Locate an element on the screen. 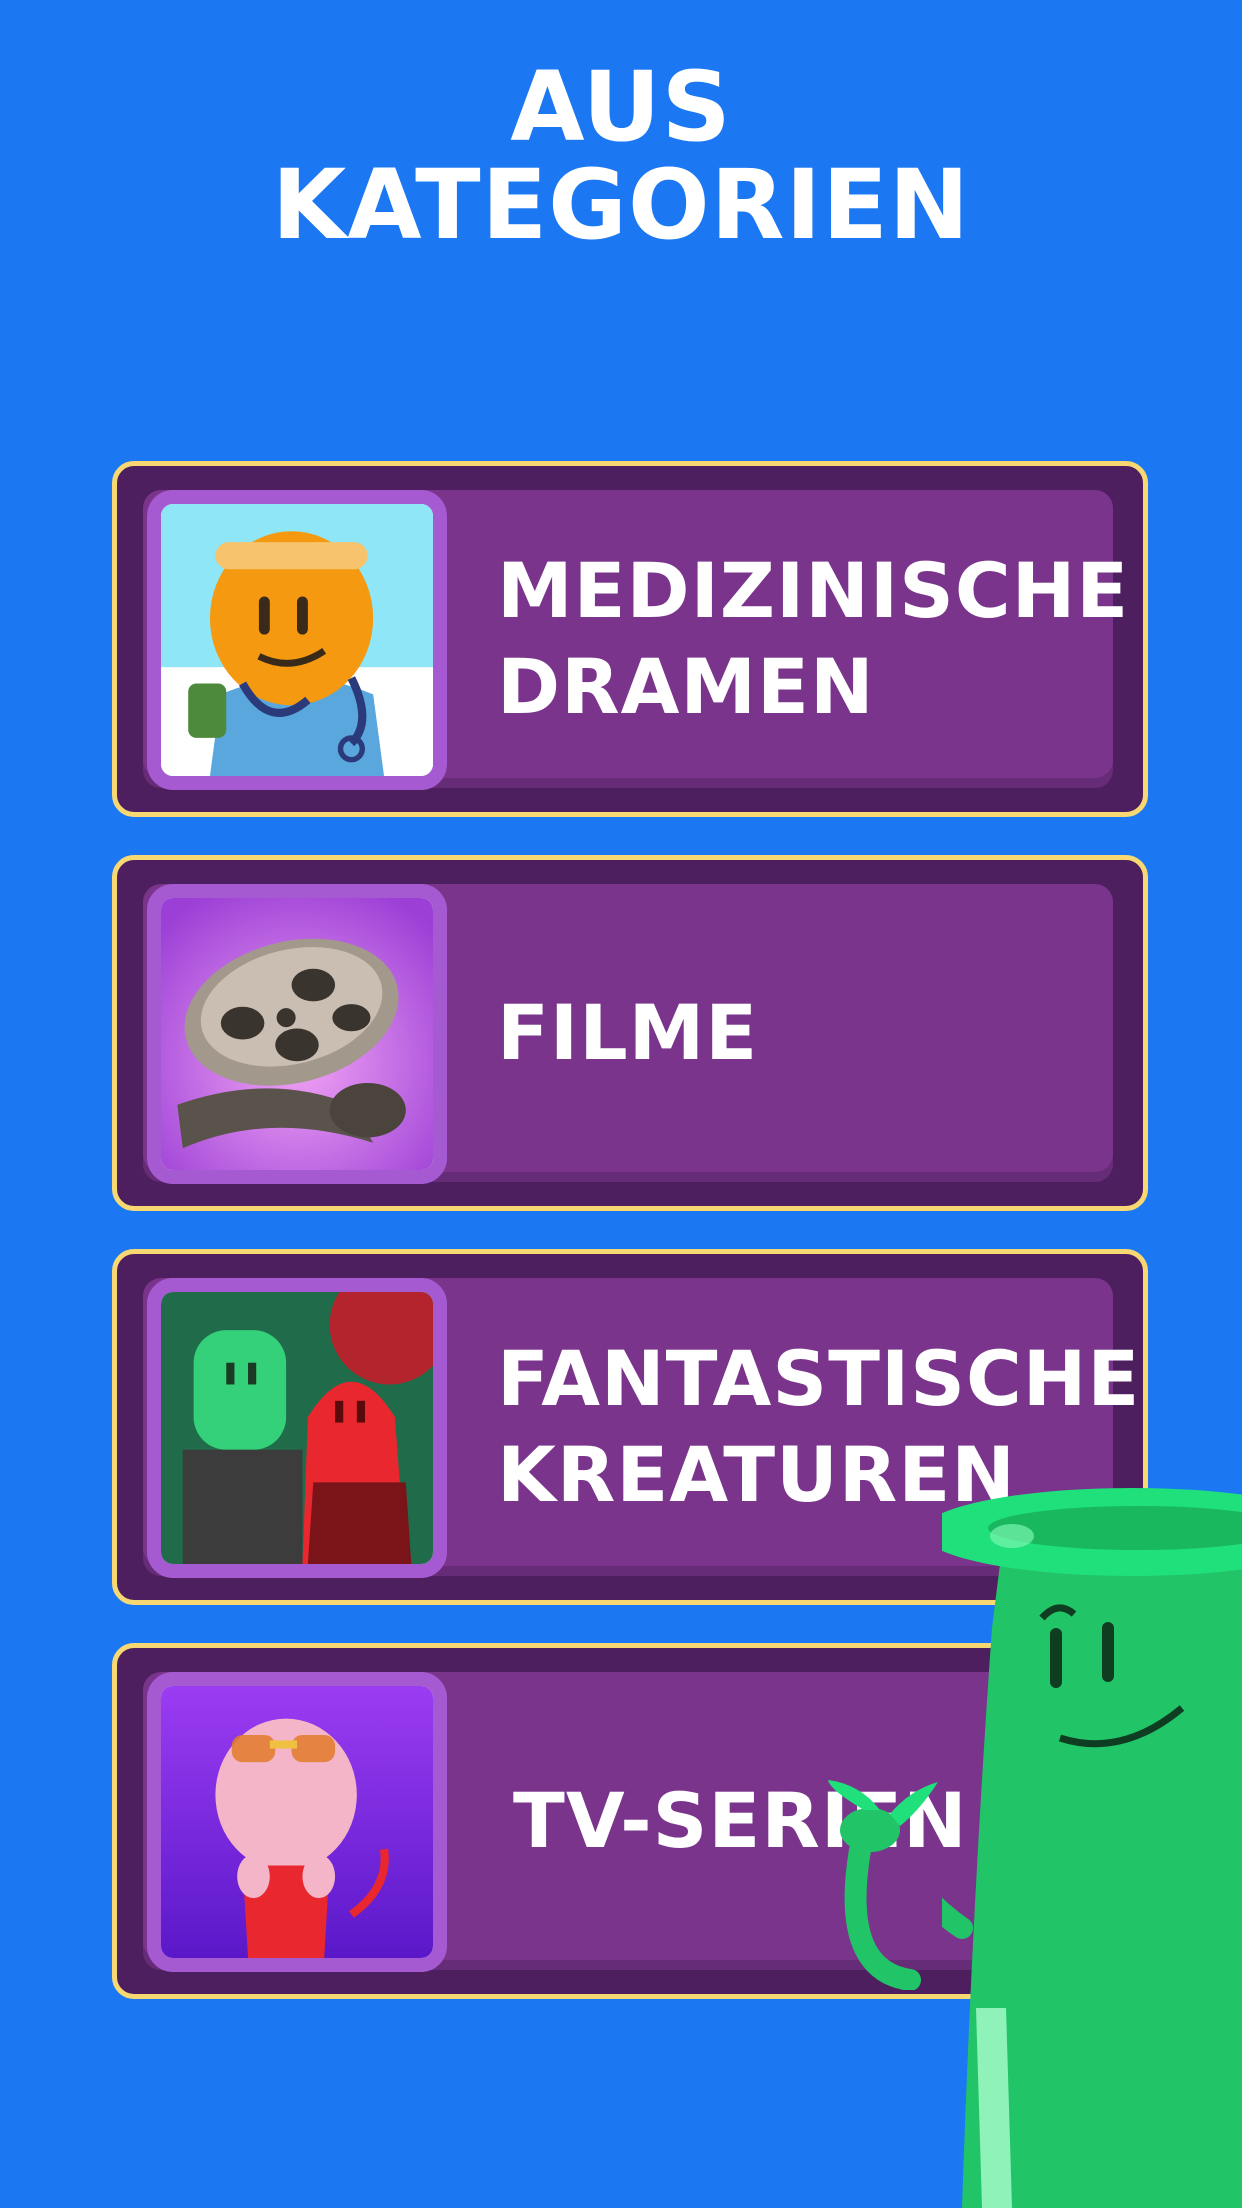 The width and height of the screenshot is (1242, 2208). title-line-1: AUS is located at coordinates (621, 107).